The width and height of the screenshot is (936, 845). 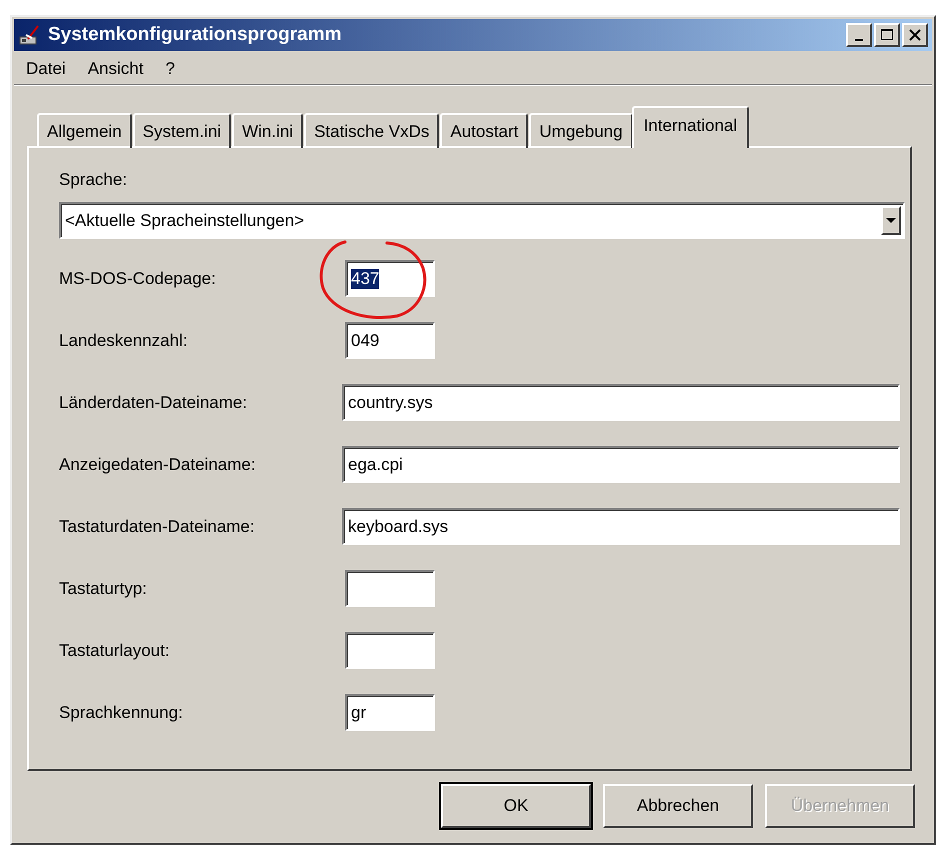 What do you see at coordinates (482, 220) in the screenshot?
I see `language-dropdown: <Aktuelle Spracheinstellungen>` at bounding box center [482, 220].